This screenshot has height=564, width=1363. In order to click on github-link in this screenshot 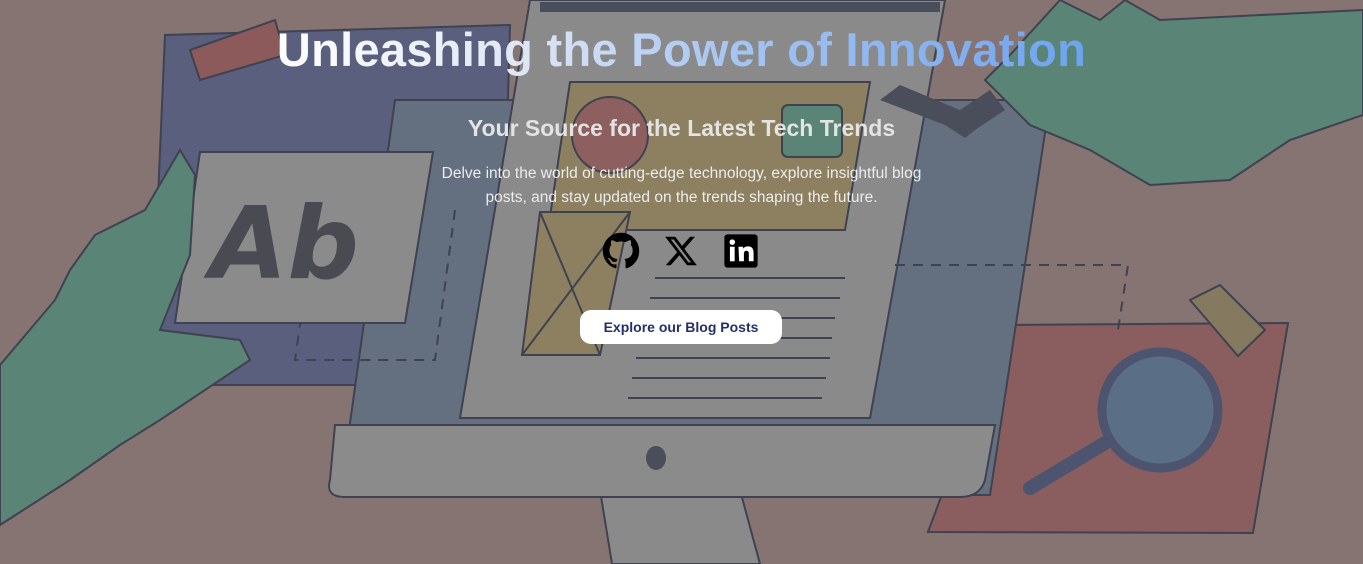, I will do `click(621, 251)`.